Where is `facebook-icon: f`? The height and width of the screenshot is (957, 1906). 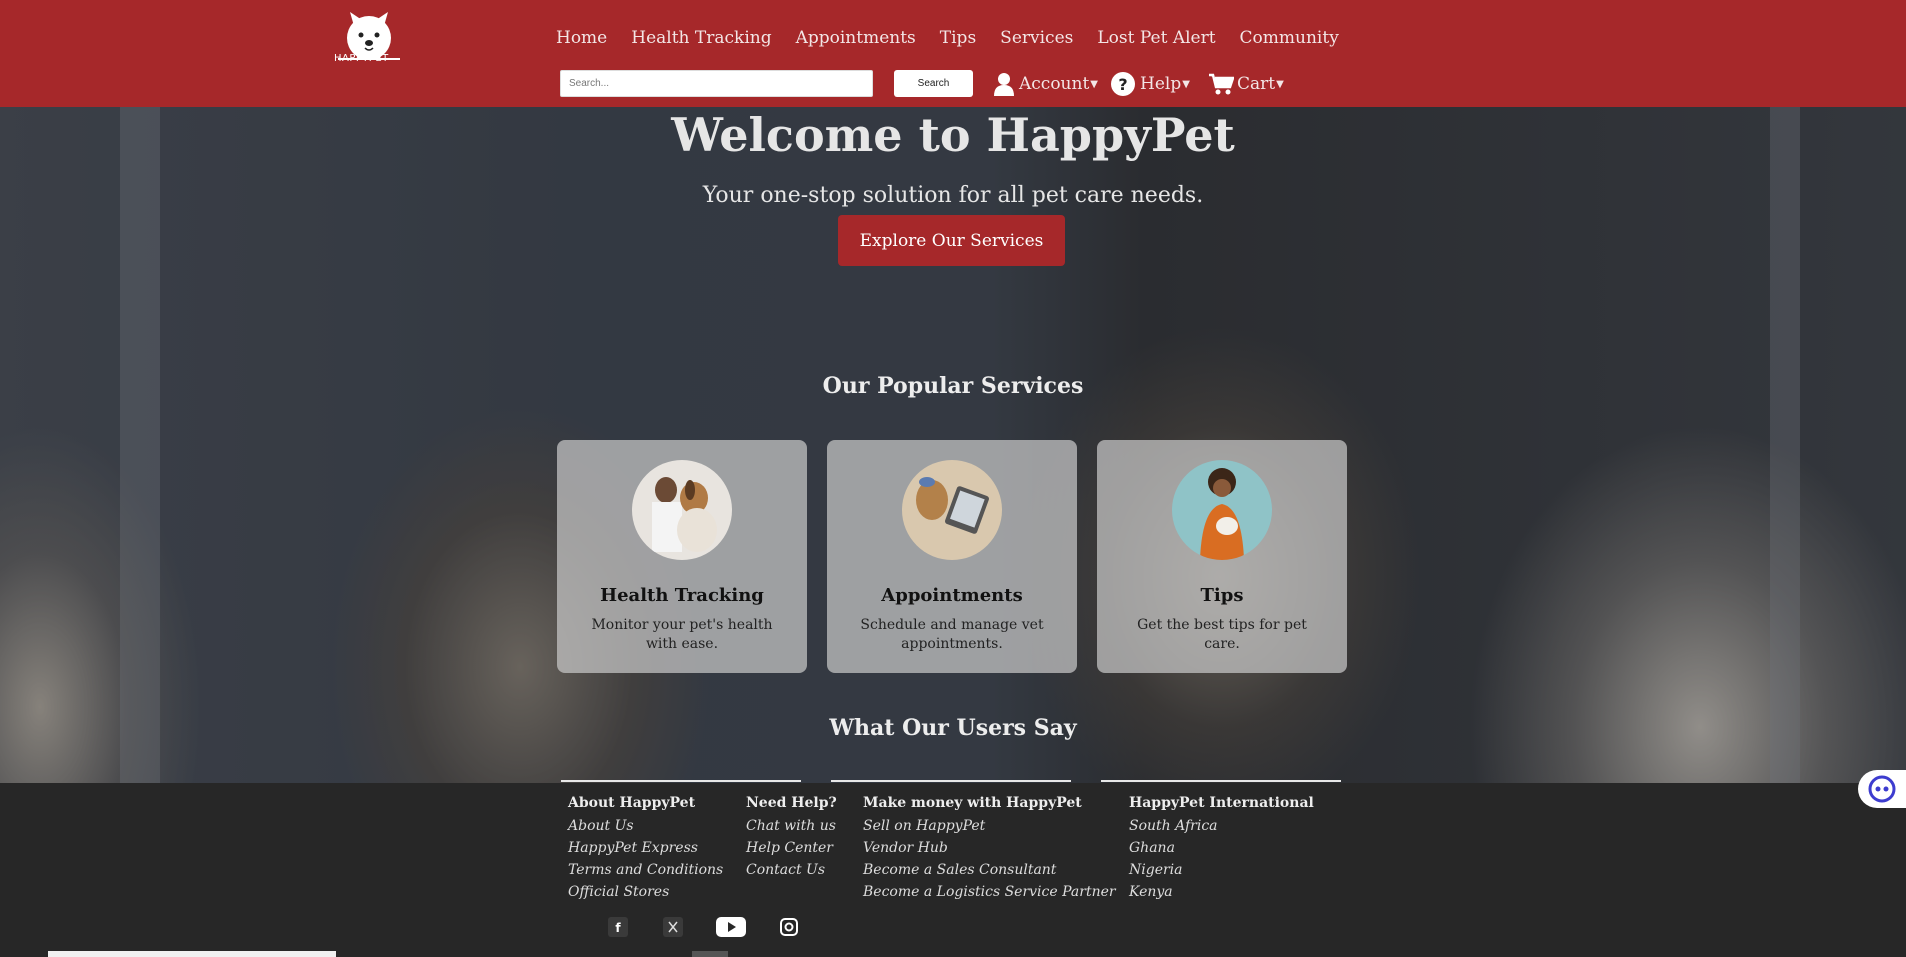
facebook-icon: f is located at coordinates (618, 927).